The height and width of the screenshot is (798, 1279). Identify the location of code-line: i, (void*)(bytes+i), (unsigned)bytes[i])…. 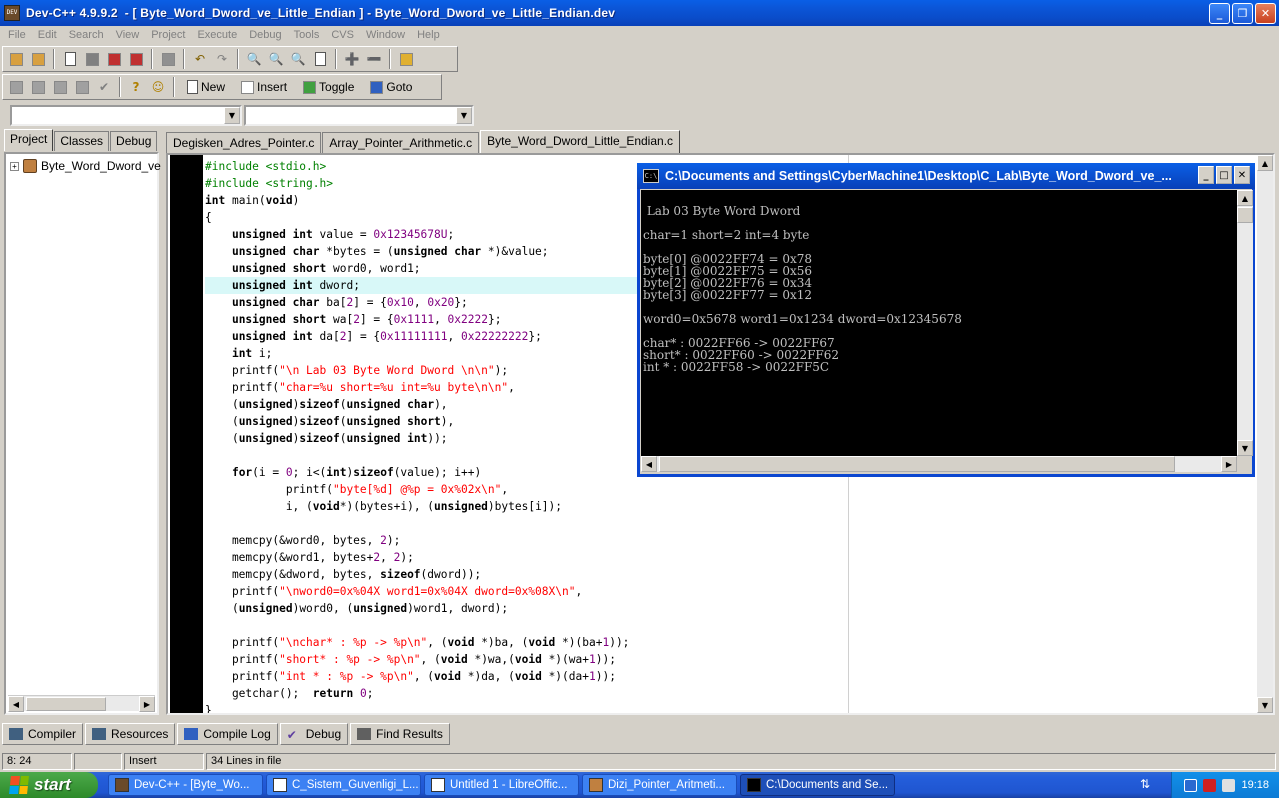
(505, 506).